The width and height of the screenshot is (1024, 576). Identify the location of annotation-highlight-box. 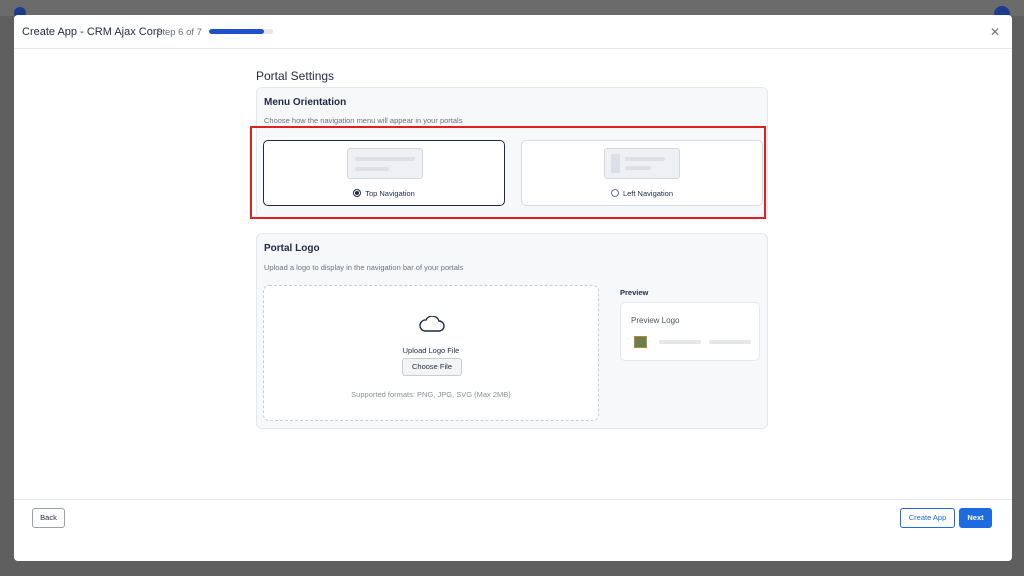
(508, 172).